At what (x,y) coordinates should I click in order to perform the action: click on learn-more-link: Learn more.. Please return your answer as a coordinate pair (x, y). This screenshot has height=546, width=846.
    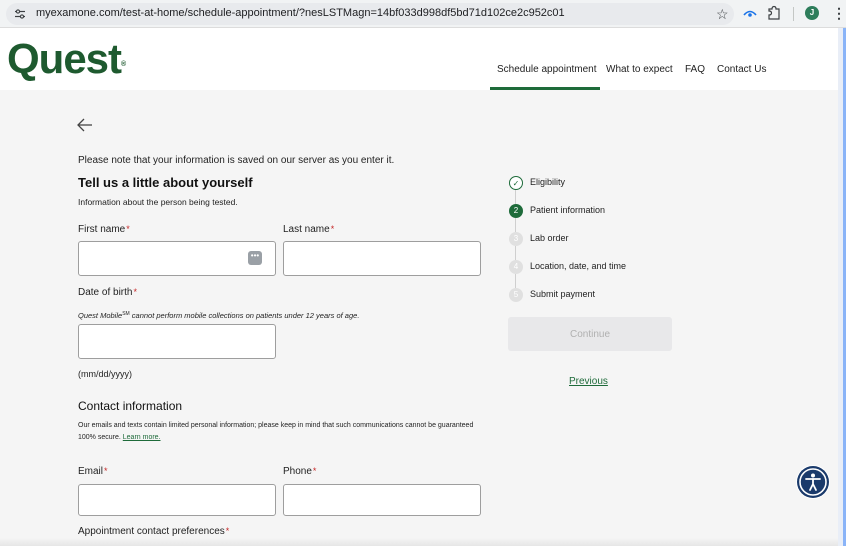
    Looking at the image, I should click on (142, 437).